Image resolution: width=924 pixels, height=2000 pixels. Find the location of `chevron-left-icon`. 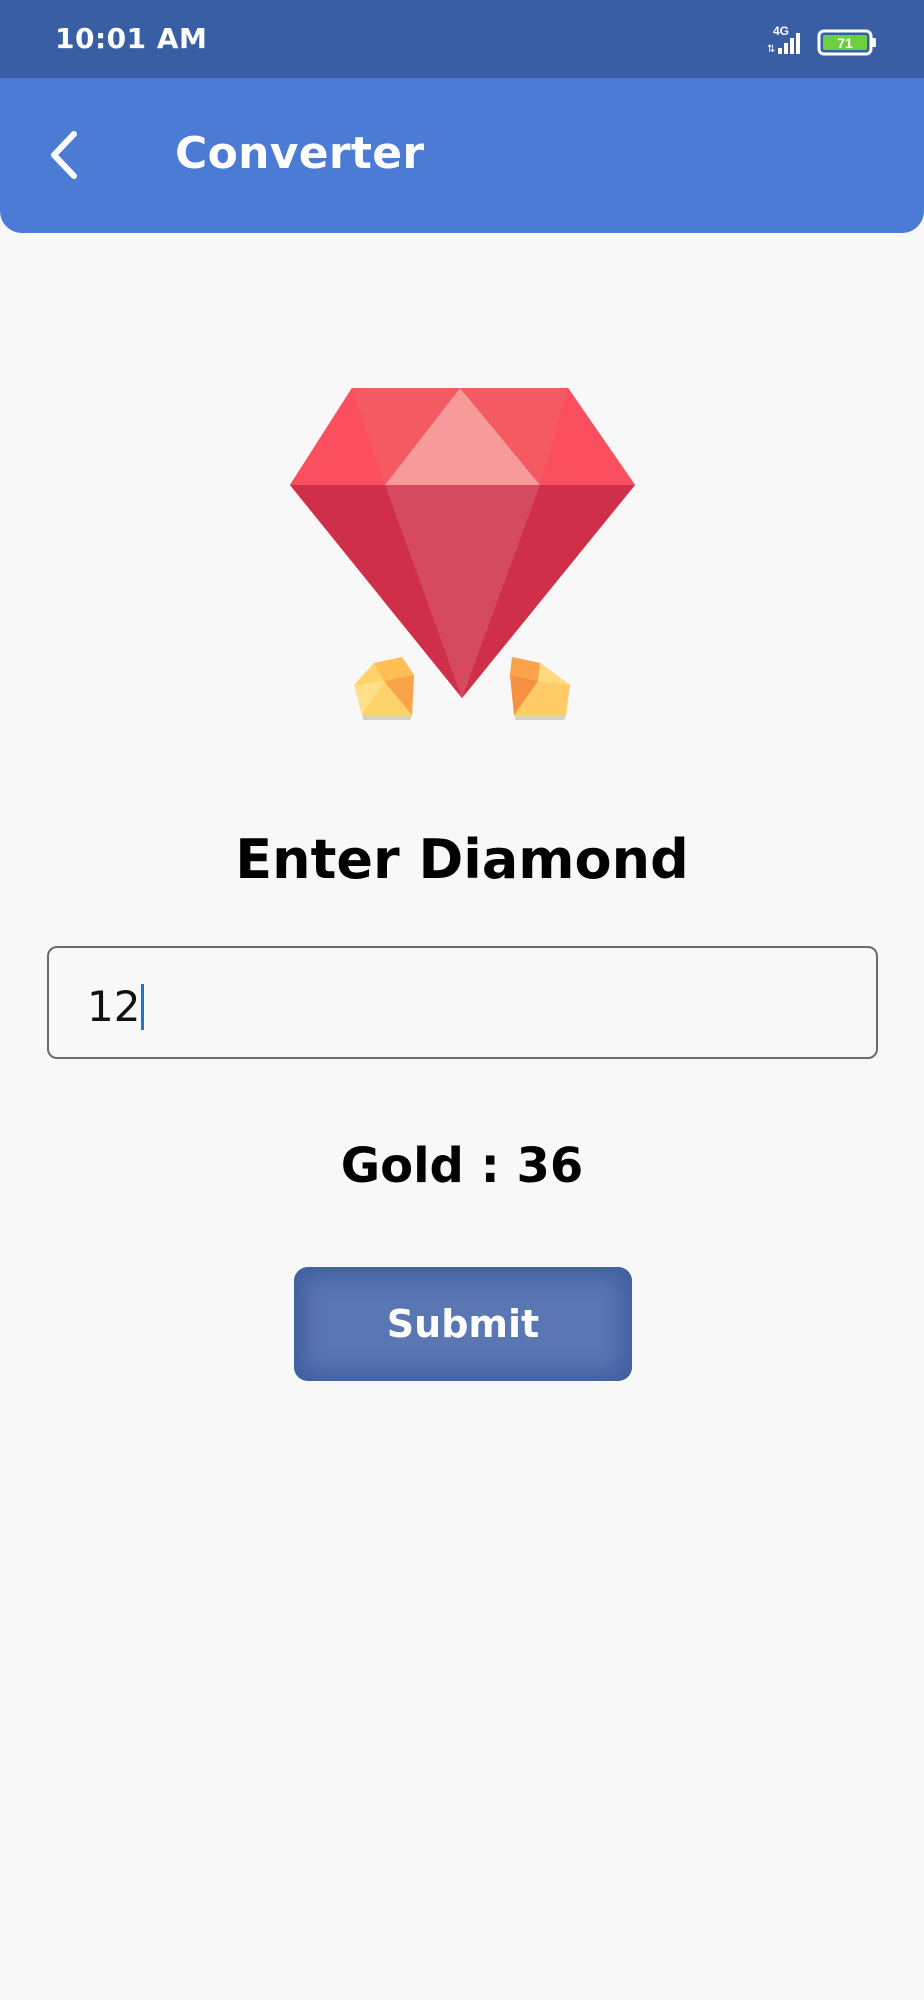

chevron-left-icon is located at coordinates (64, 155).